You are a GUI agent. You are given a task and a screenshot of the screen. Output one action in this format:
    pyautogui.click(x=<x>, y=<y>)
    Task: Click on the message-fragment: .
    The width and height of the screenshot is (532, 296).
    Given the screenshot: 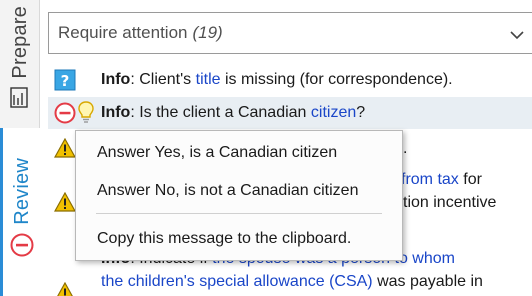 What is the action you would take?
    pyautogui.click(x=405, y=148)
    